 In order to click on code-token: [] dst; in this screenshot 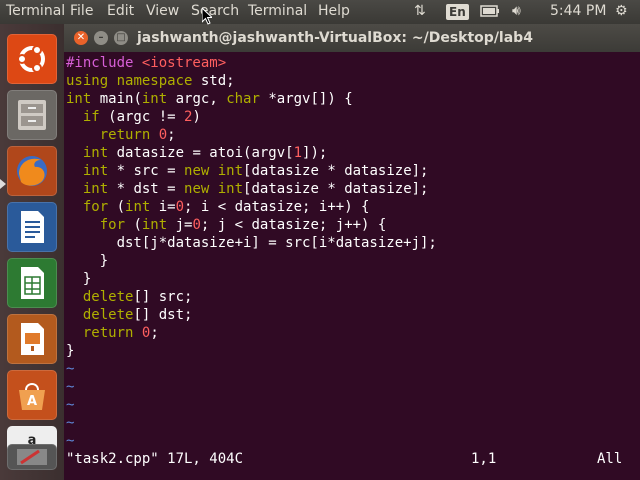, I will do `click(163, 315)`.